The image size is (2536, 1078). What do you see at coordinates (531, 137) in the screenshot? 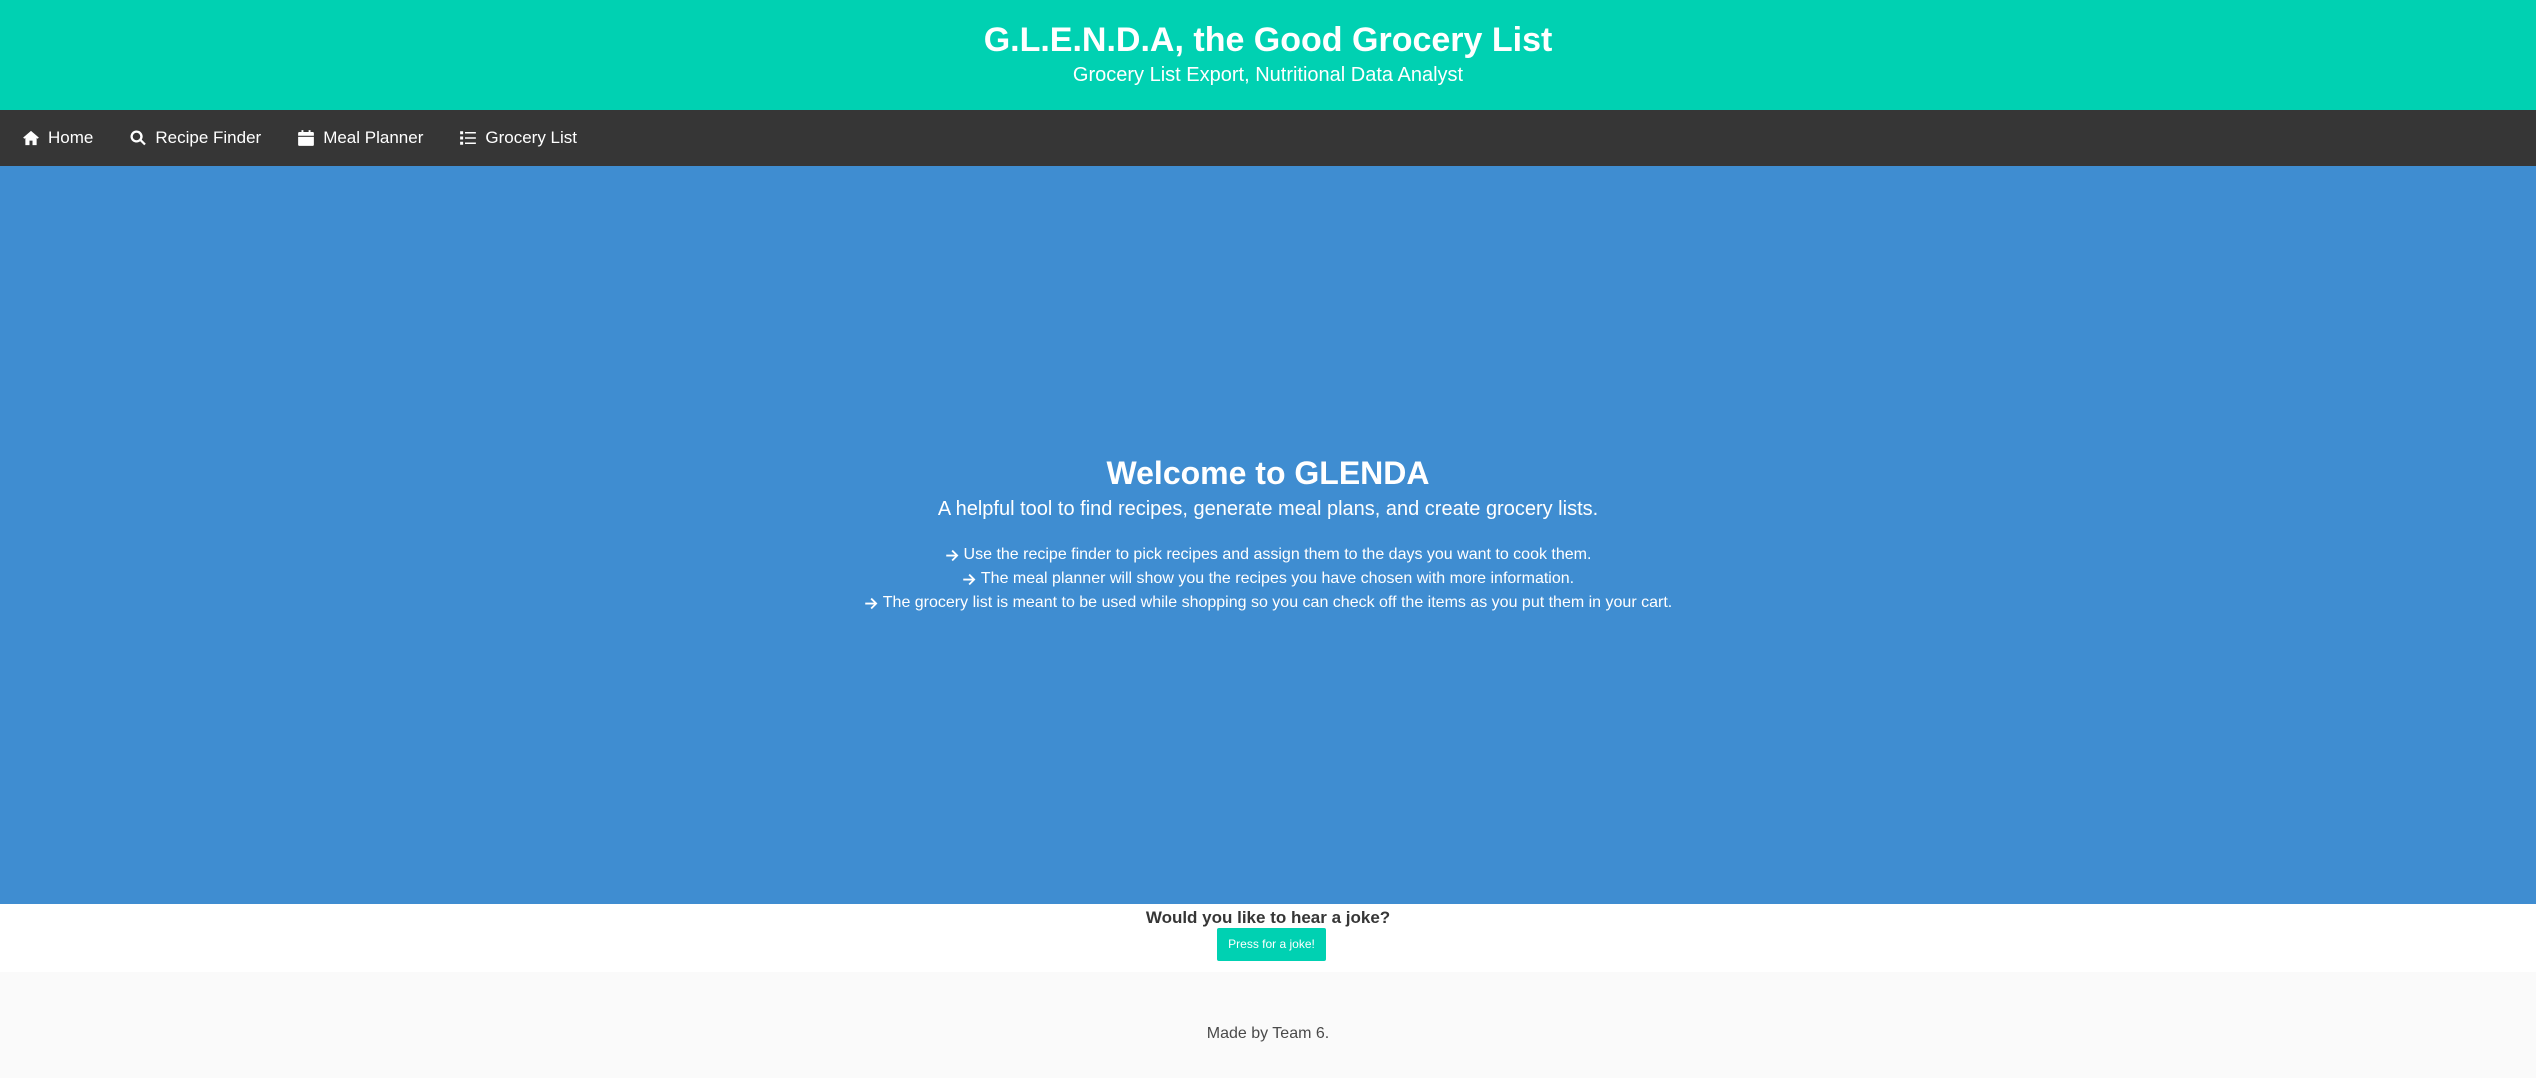
I see `nav-item-grocery-list-label: Grocery List` at bounding box center [531, 137].